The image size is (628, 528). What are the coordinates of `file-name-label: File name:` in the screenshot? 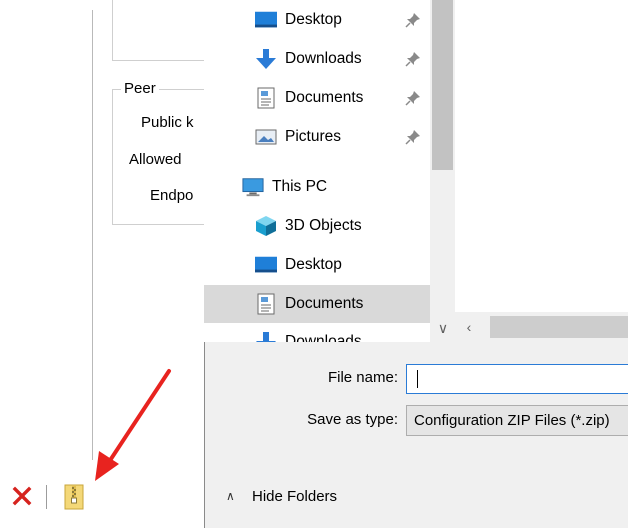 It's located at (362, 377).